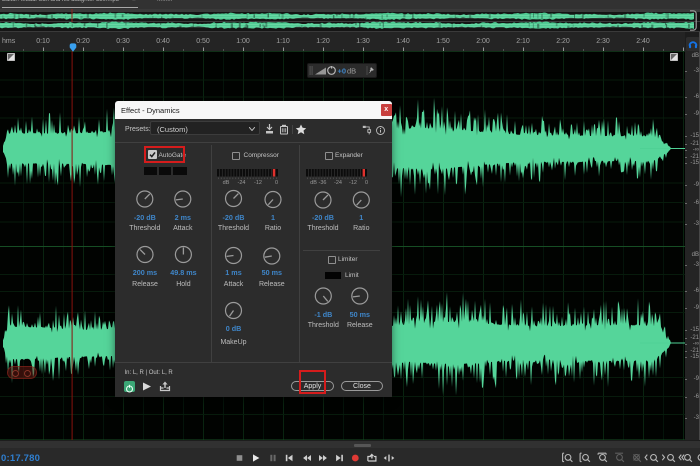  What do you see at coordinates (351, 71) in the screenshot?
I see `svg-text: dB` at bounding box center [351, 71].